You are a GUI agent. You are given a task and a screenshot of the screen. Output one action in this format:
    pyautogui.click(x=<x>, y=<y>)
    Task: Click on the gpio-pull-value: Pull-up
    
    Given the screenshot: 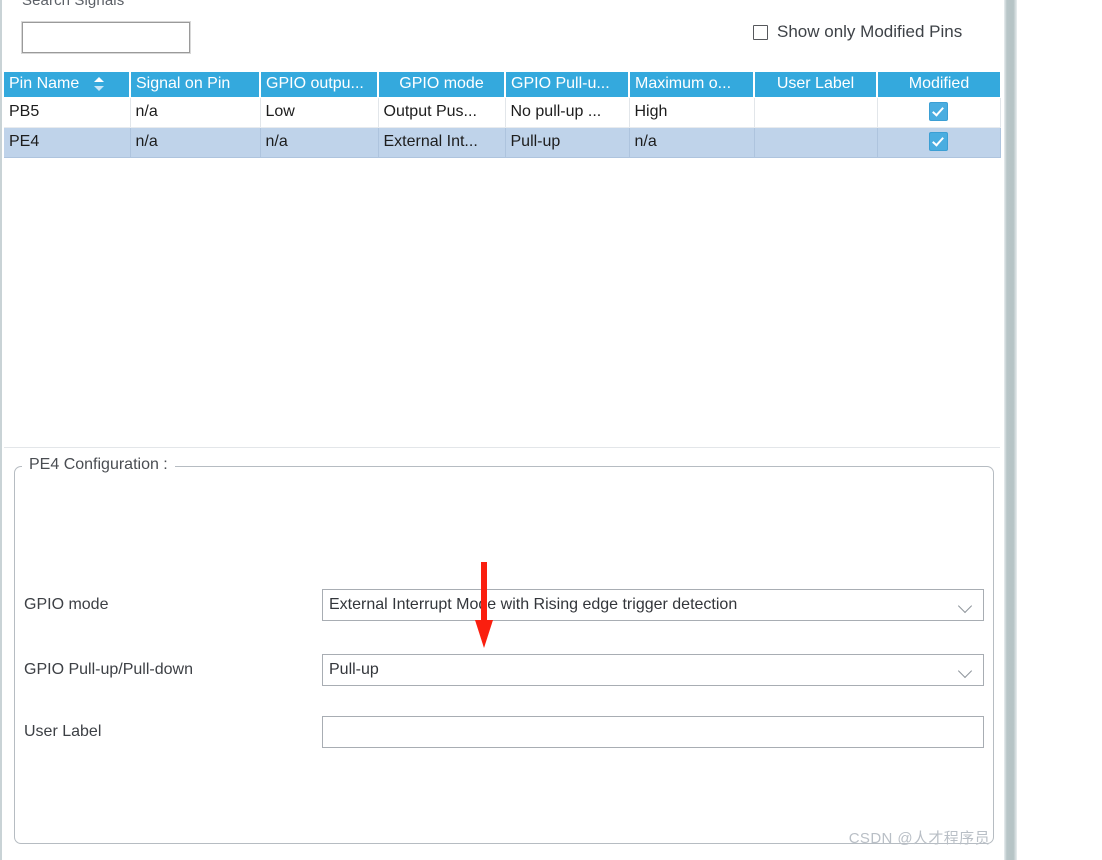 What is the action you would take?
    pyautogui.click(x=354, y=669)
    